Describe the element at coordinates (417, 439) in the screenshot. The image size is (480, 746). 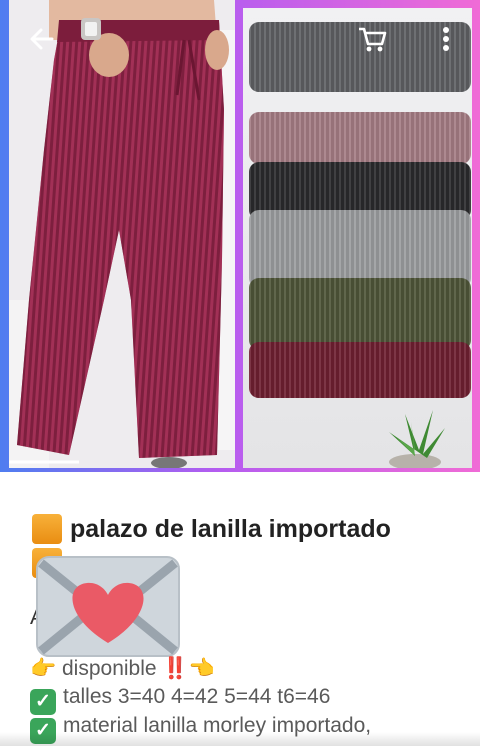
I see `plant-decoration` at that location.